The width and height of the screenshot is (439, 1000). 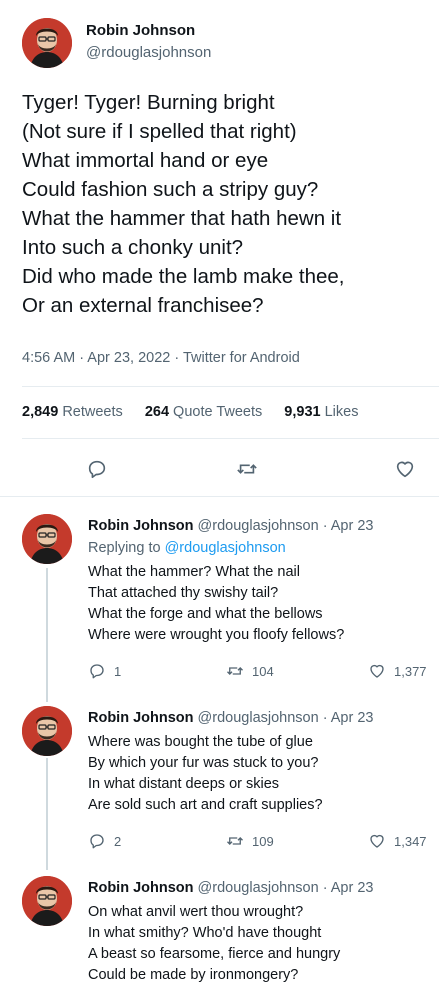 What do you see at coordinates (397, 841) in the screenshot?
I see `like-button: 1,347` at bounding box center [397, 841].